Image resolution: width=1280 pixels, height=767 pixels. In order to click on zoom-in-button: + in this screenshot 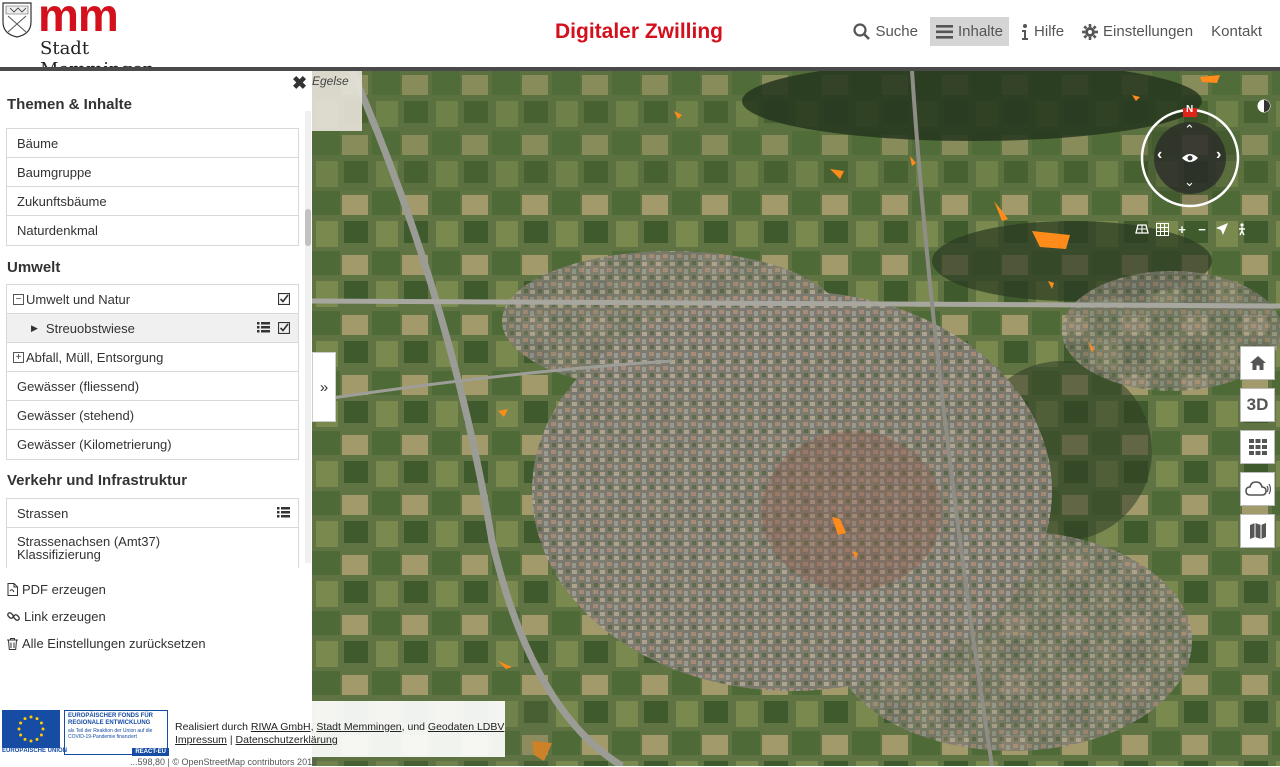, I will do `click(1182, 229)`.